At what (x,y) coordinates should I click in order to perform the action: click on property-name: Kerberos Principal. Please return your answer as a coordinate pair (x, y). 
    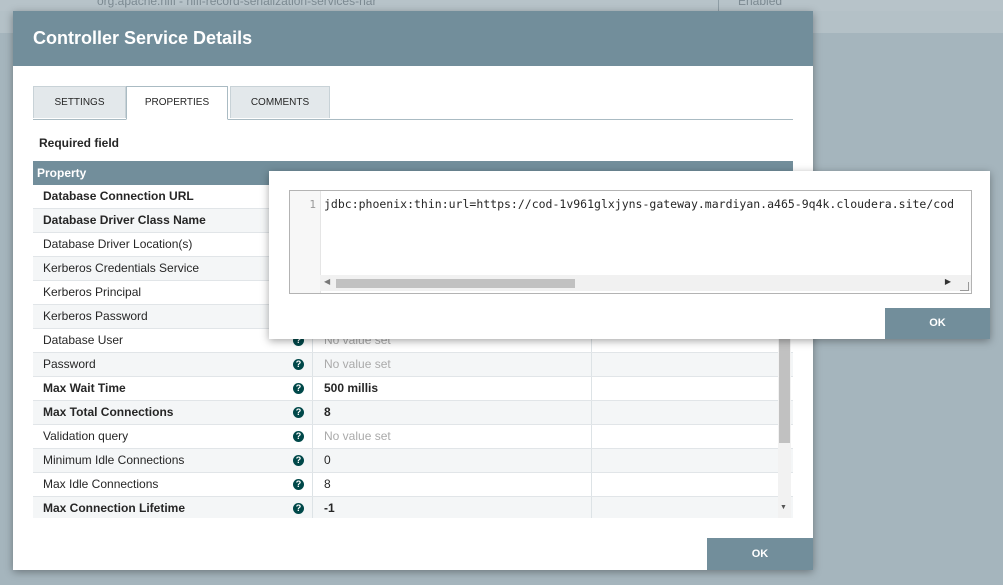
    Looking at the image, I should click on (92, 292).